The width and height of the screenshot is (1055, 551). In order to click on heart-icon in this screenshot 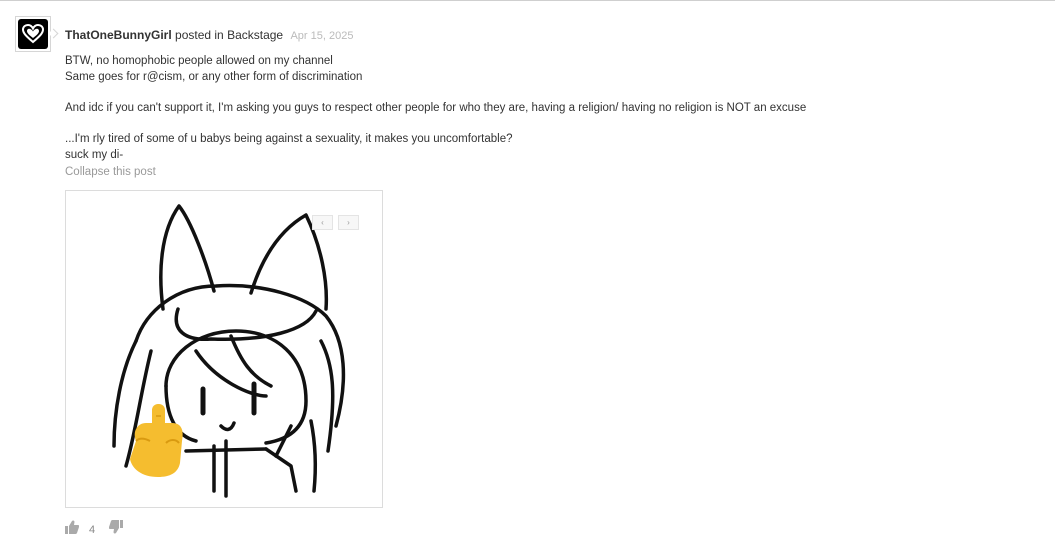, I will do `click(33, 34)`.